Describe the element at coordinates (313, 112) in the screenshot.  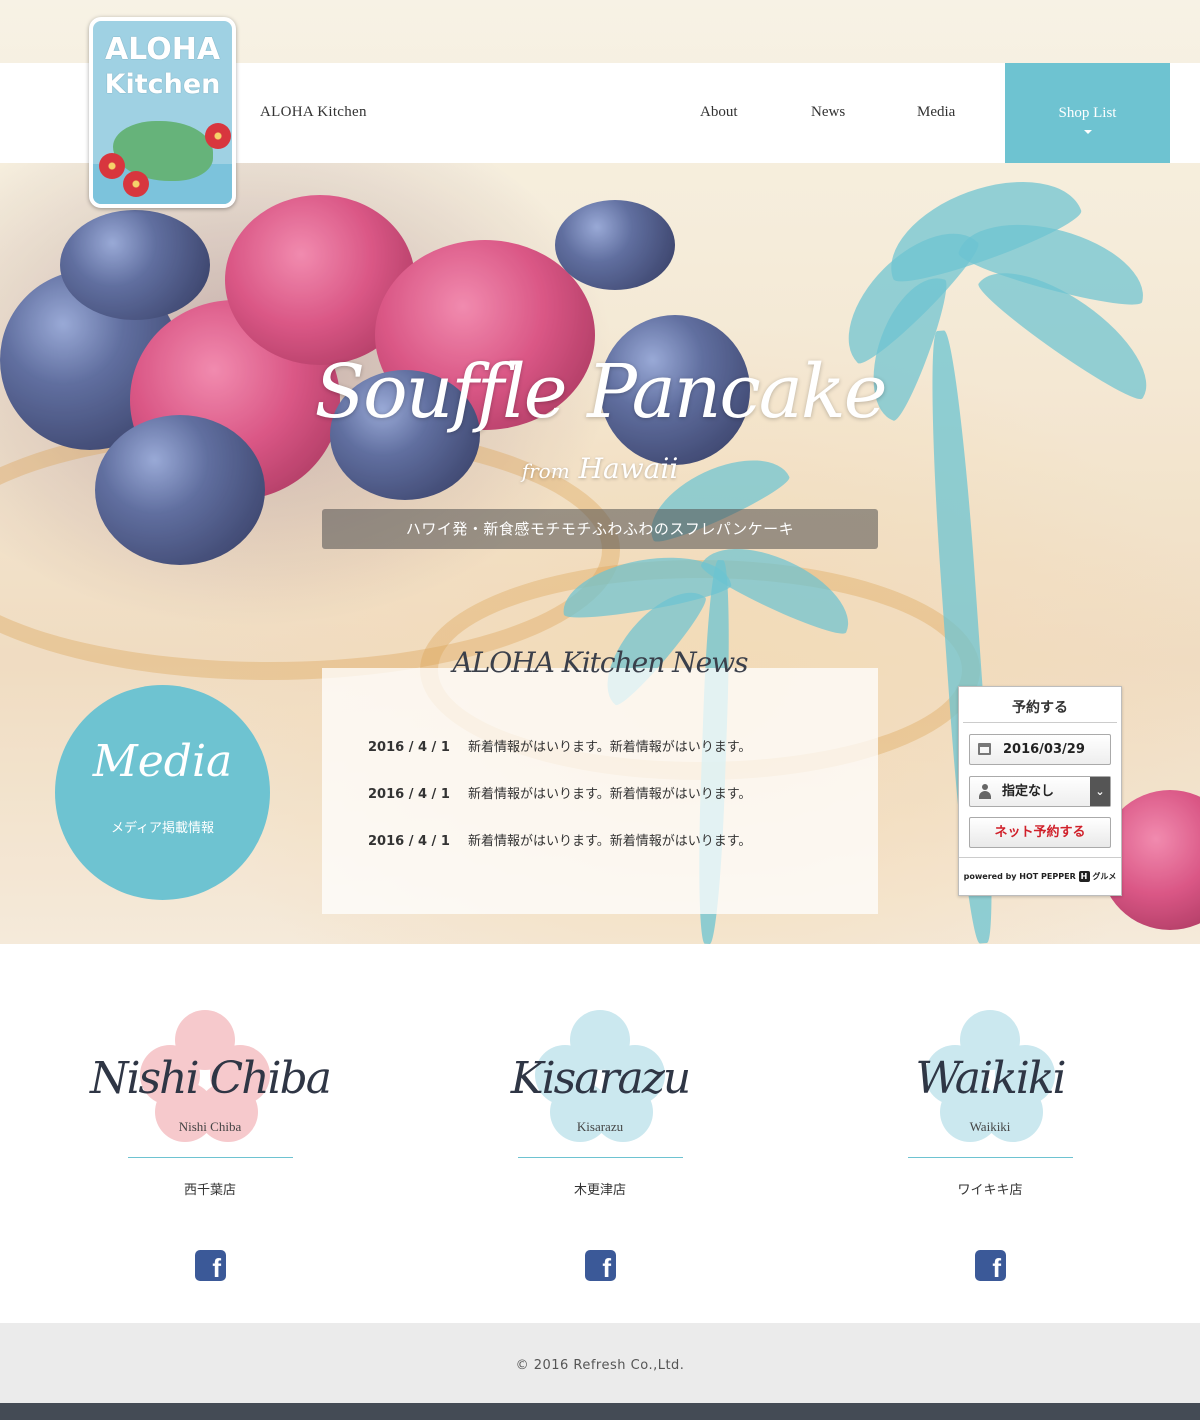
I see `site-name-link: ALOHA Kitchen` at that location.